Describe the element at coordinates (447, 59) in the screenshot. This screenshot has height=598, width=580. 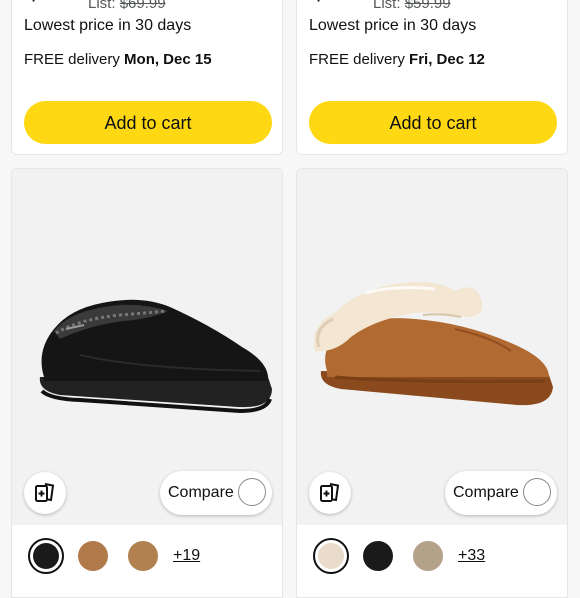
I see `delivery-date: Fri, Dec 12` at that location.